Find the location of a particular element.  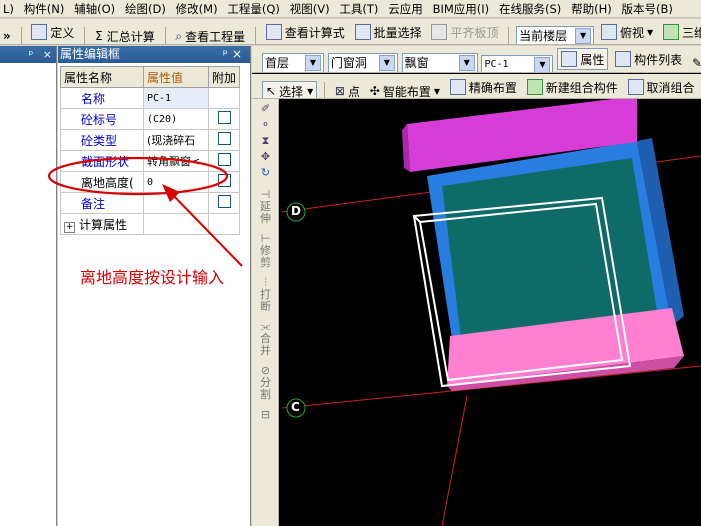

axis-label-c: C is located at coordinates (295, 407).